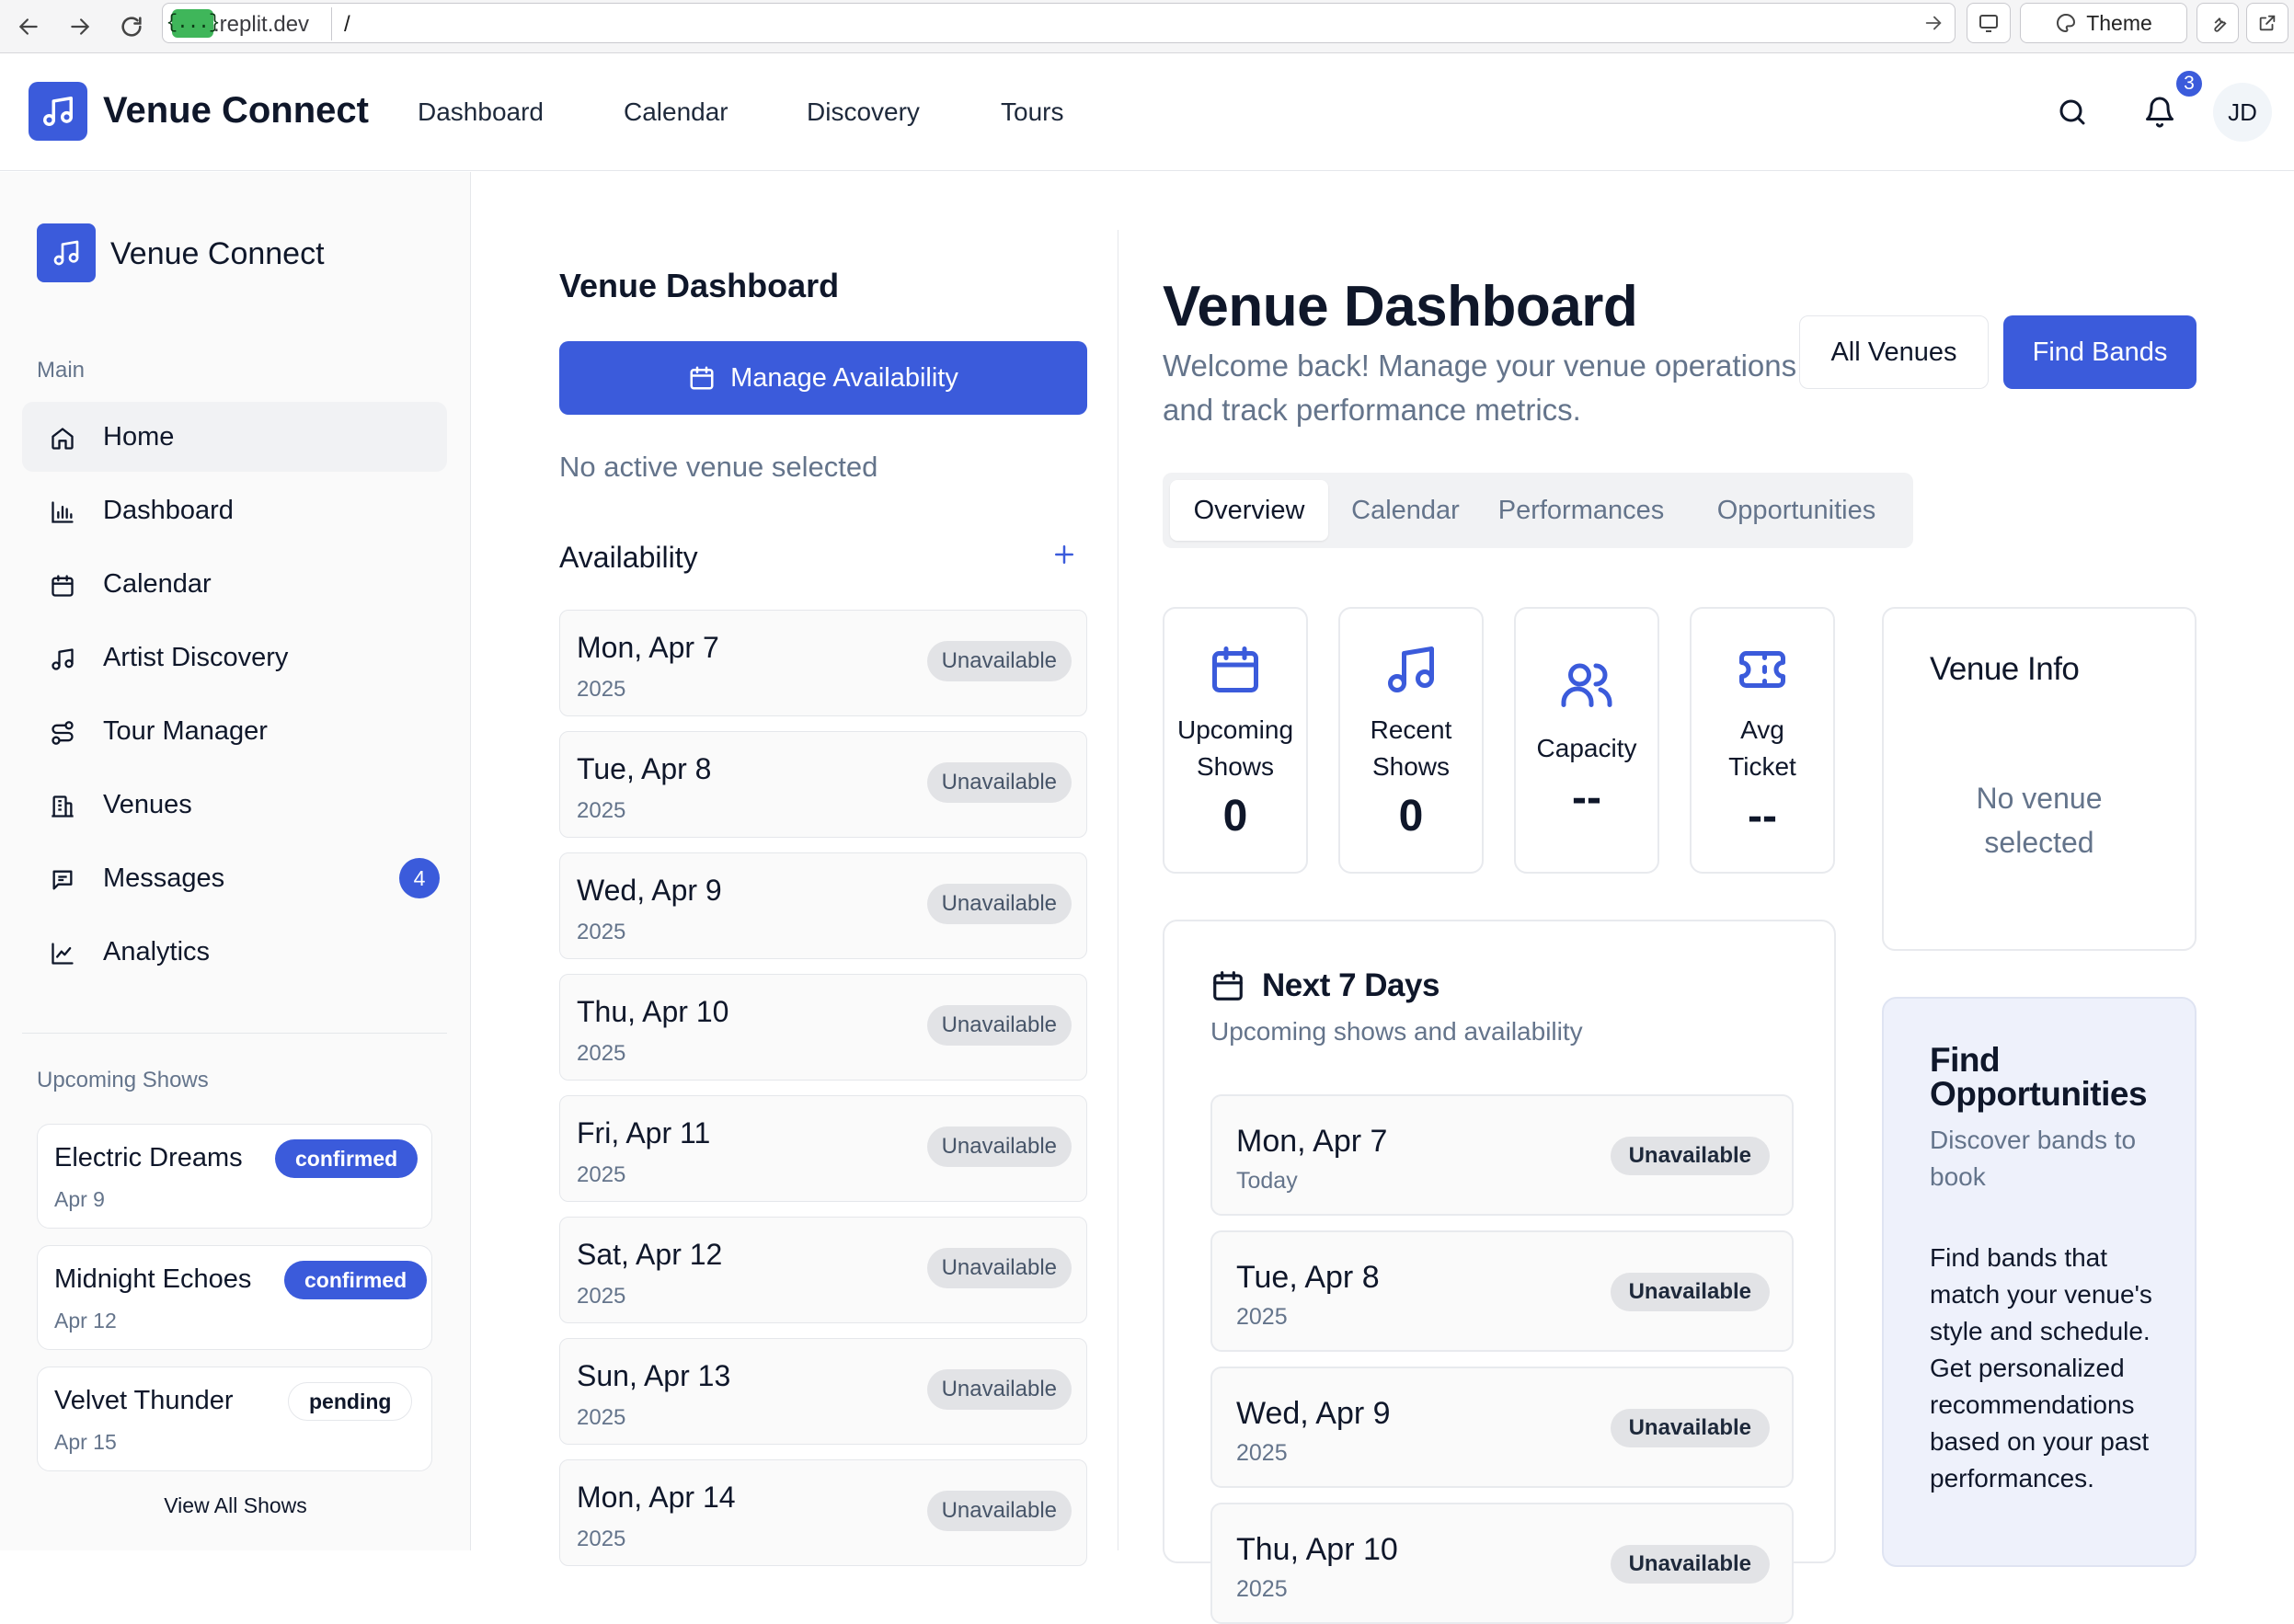  I want to click on all-venues-button: All Venues, so click(1894, 352).